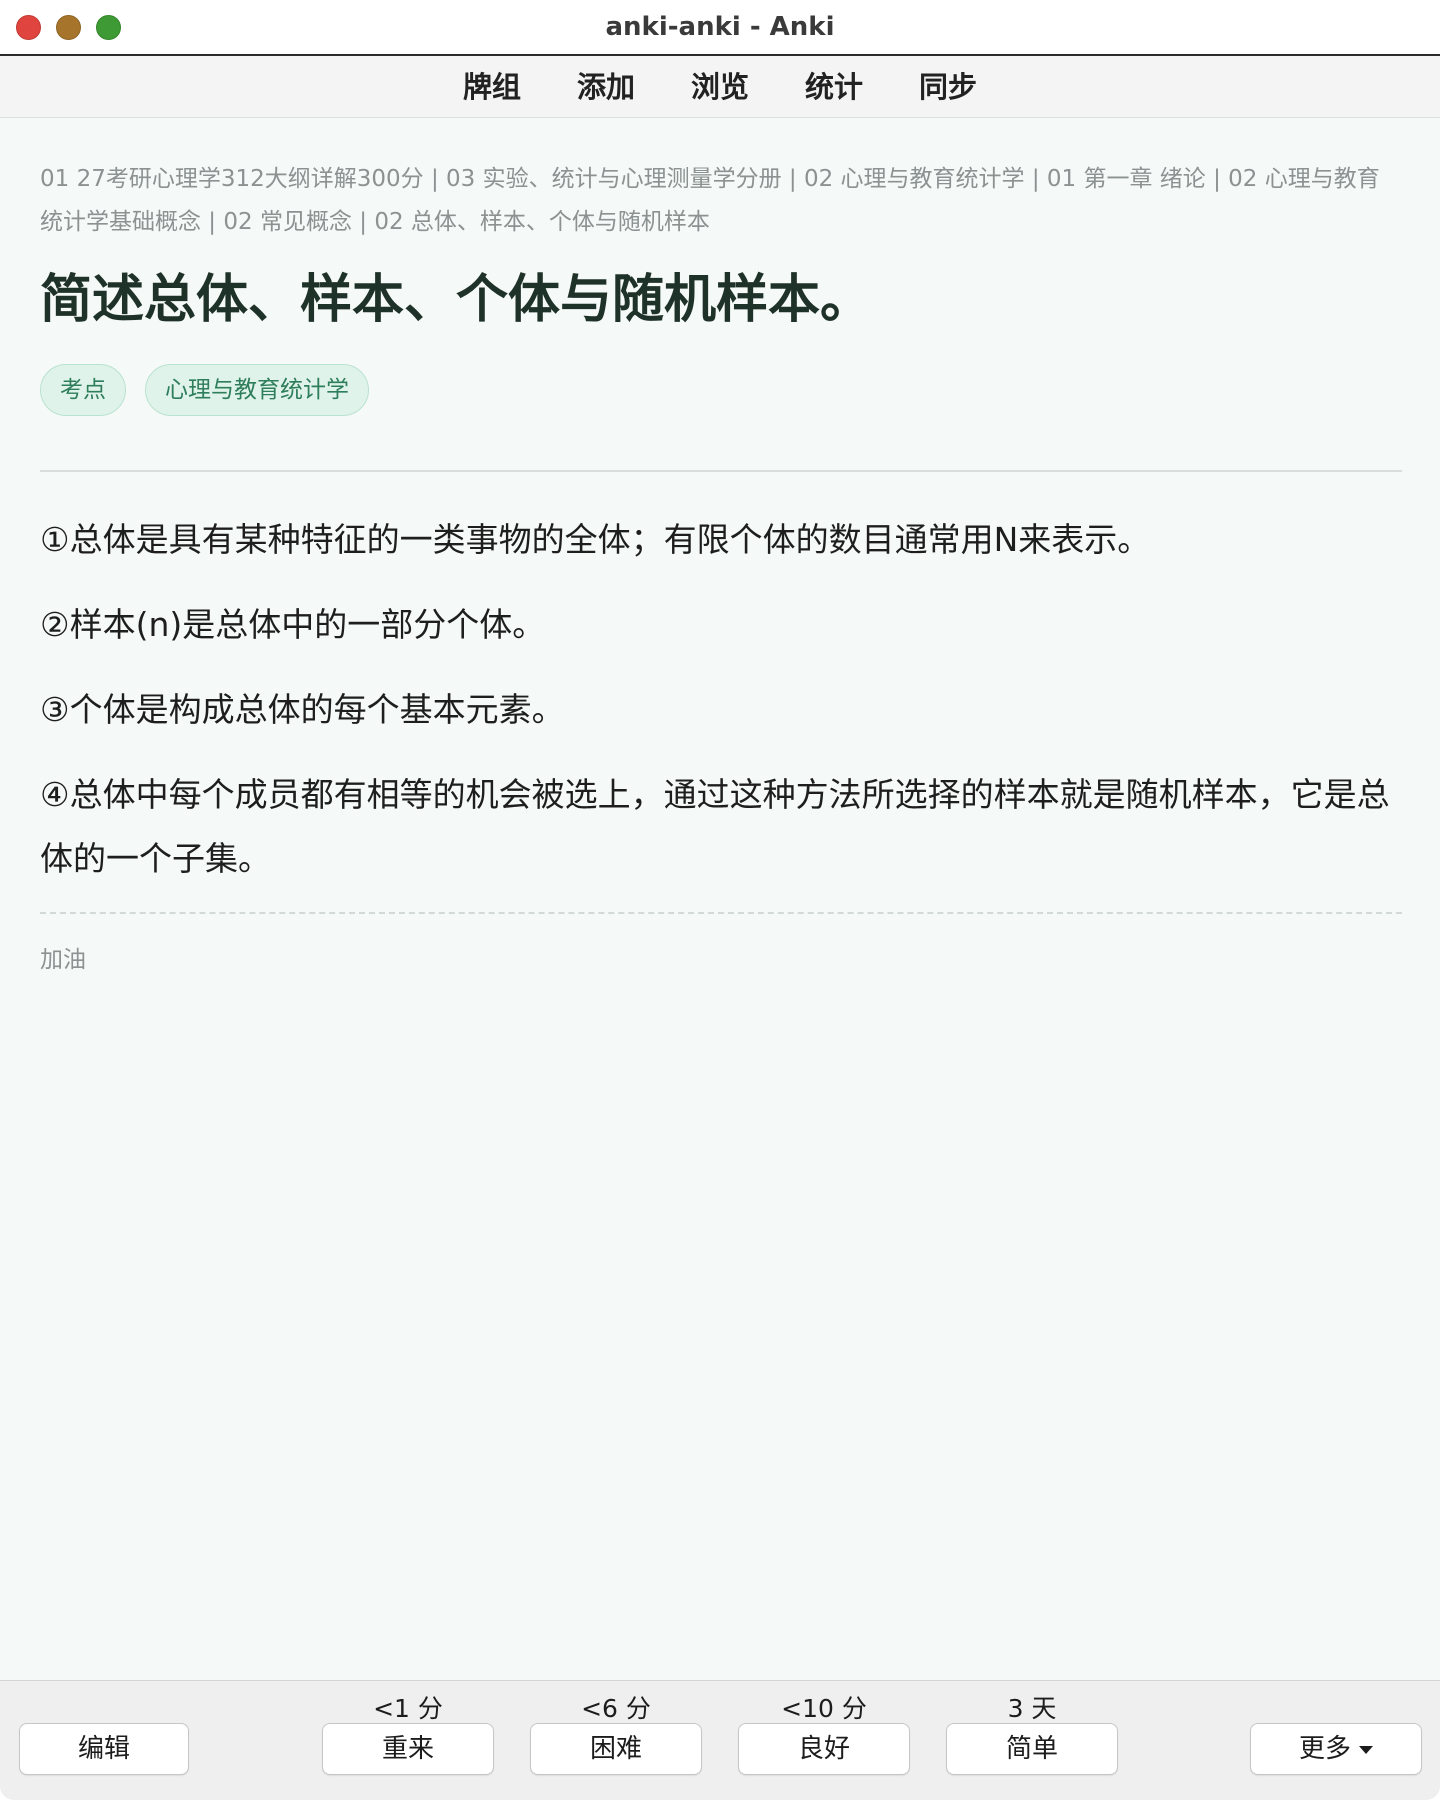  I want to click on edit-button: 编辑, so click(104, 1749).